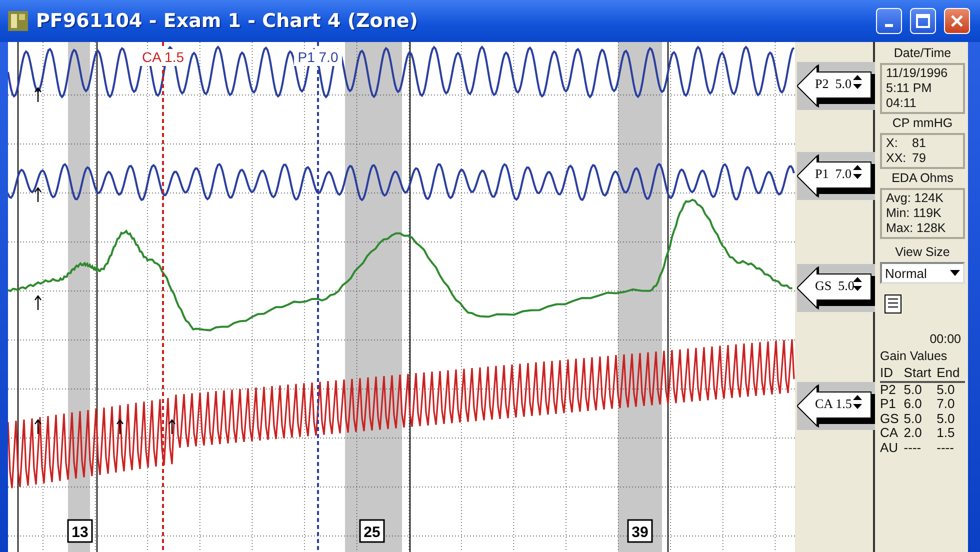  What do you see at coordinates (915, 198) in the screenshot?
I see `info-text: Avg: 124K` at bounding box center [915, 198].